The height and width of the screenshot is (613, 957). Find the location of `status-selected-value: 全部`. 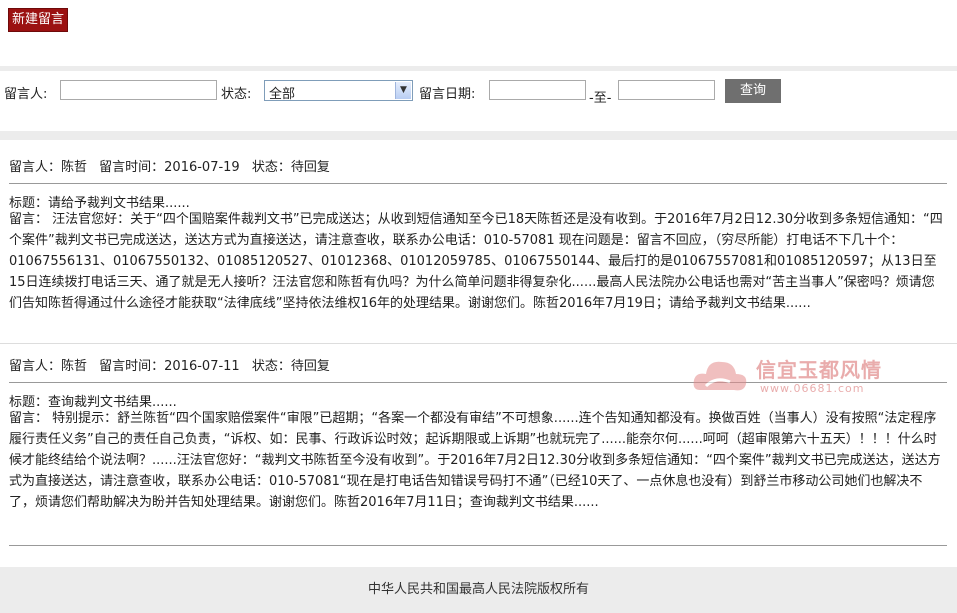

status-selected-value: 全部 is located at coordinates (282, 94).